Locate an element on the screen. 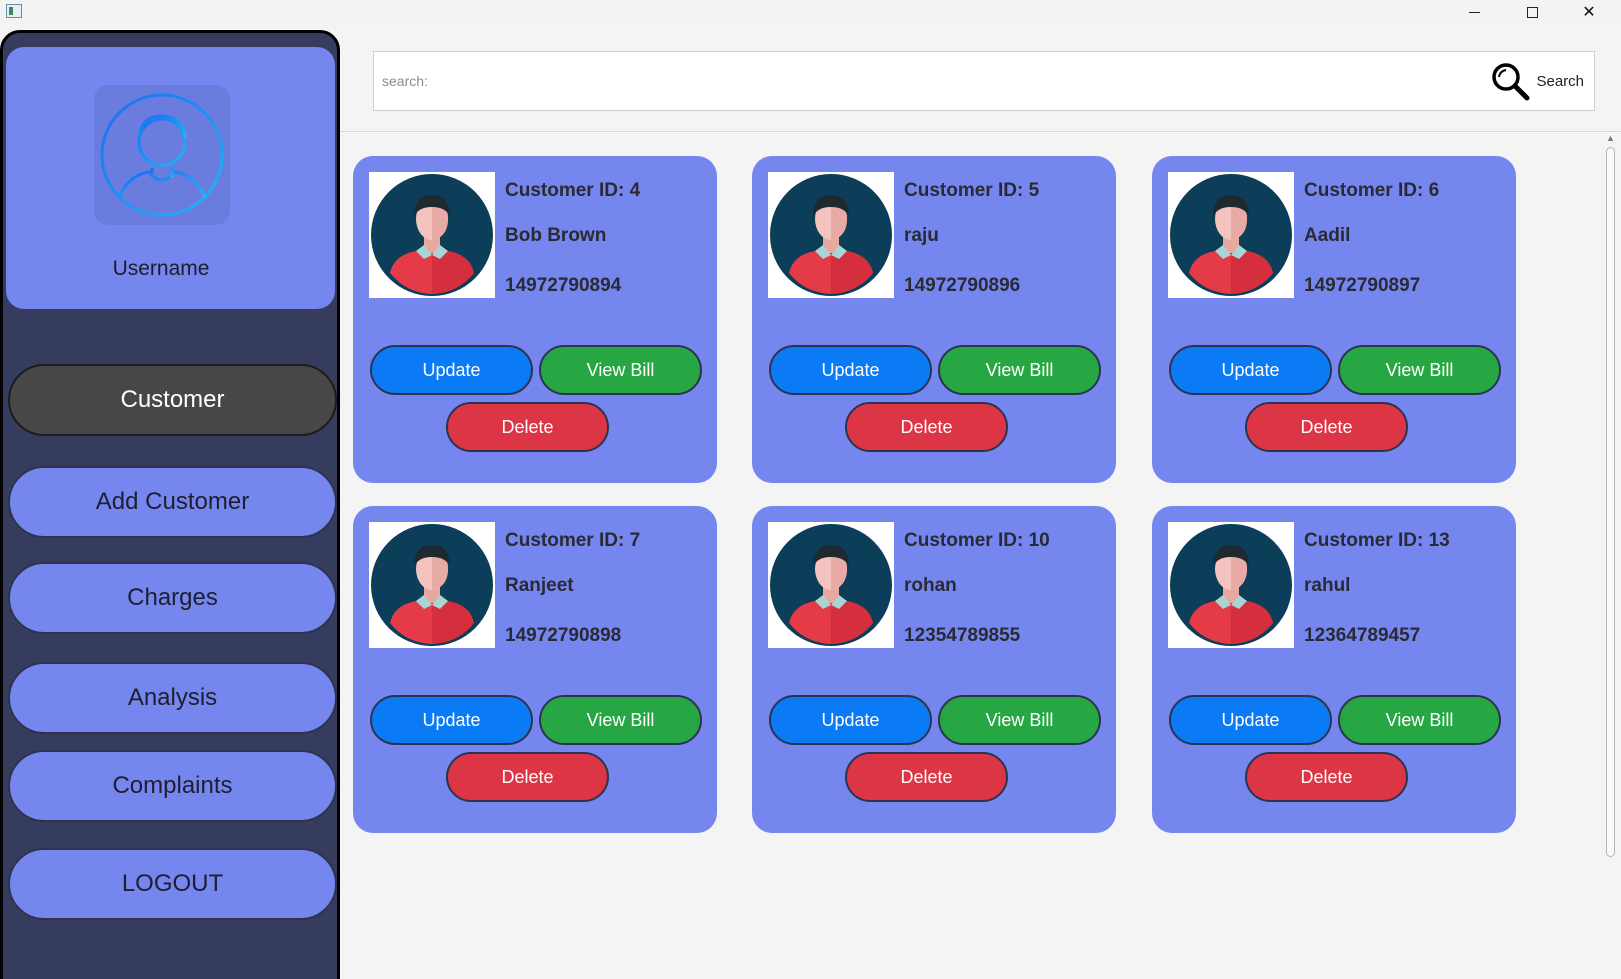 This screenshot has width=1621, height=979. title-bar: ✕ is located at coordinates (810, 12).